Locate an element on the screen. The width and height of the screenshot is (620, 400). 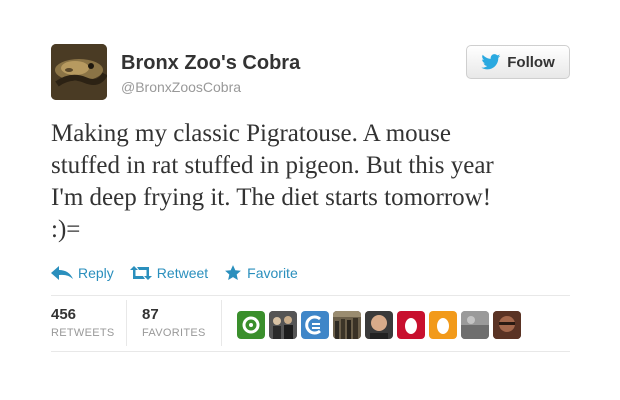
man-photo-avatar-icon is located at coordinates (379, 325).